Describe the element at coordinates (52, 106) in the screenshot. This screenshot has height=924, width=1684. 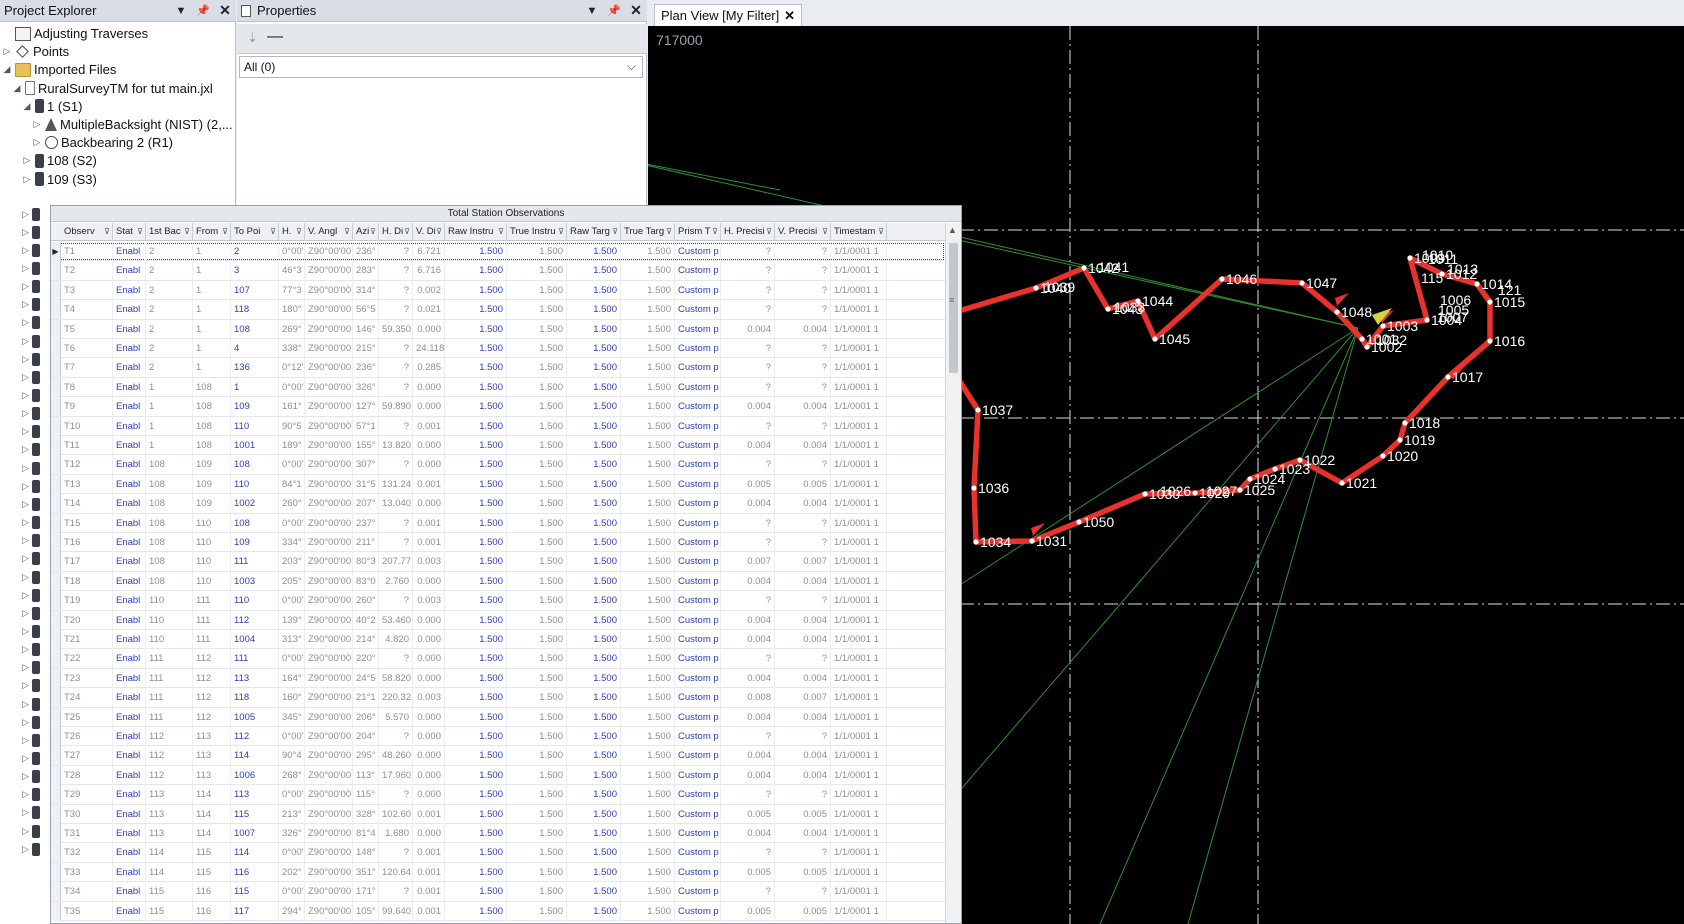
I see `tree-node: ◢ 1 (S1)` at that location.